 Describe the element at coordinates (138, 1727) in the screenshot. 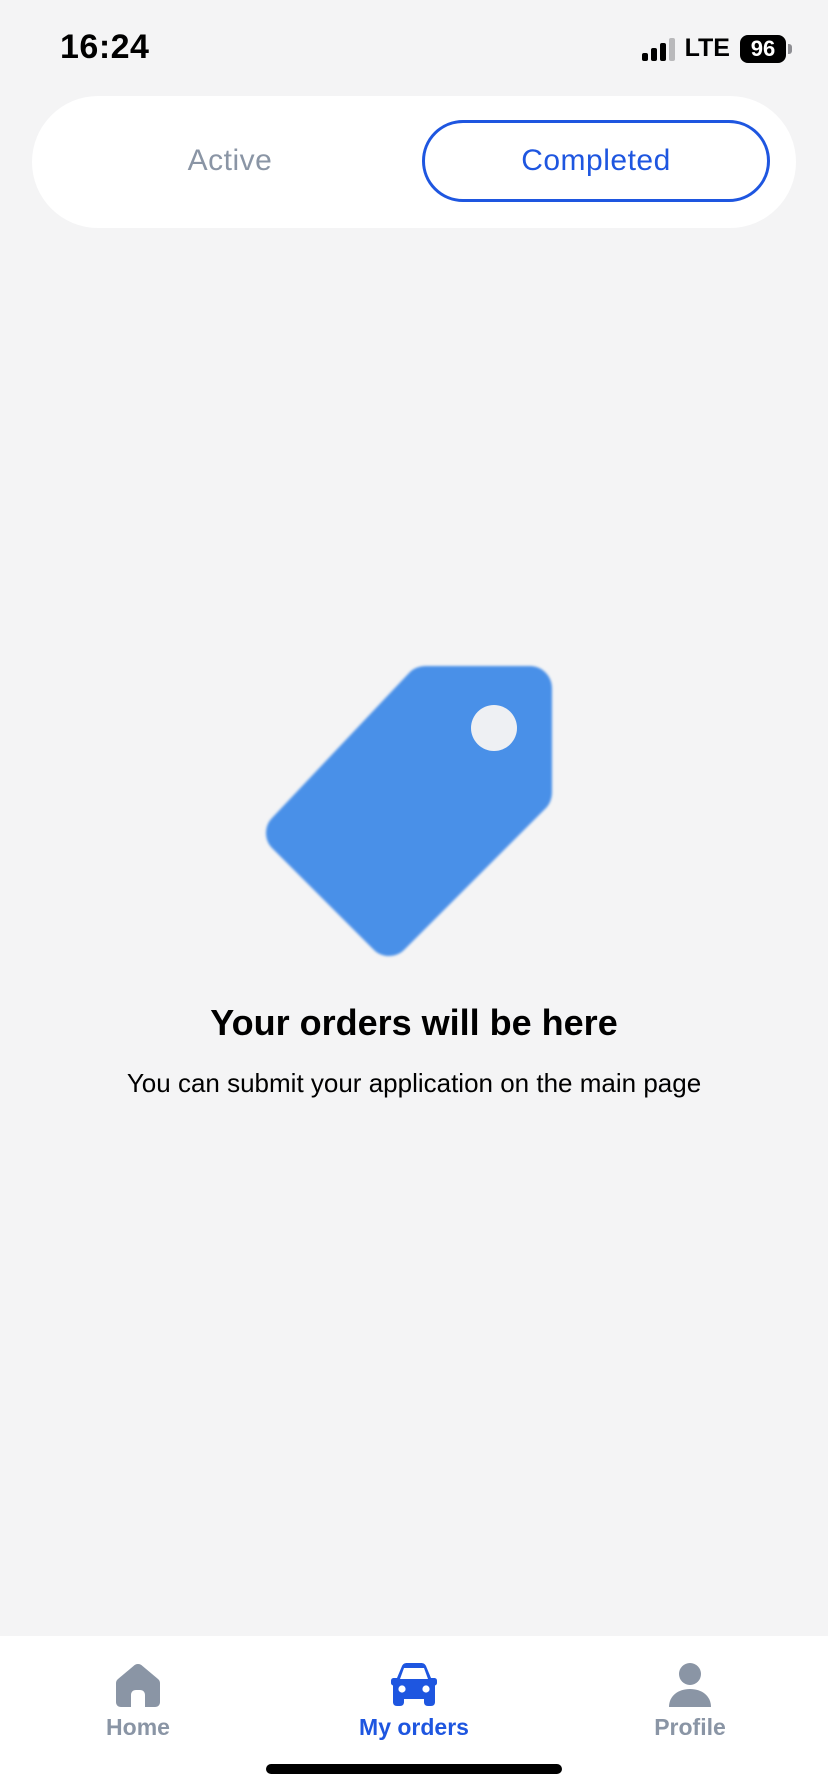

I see `nav-home-label: Home` at that location.